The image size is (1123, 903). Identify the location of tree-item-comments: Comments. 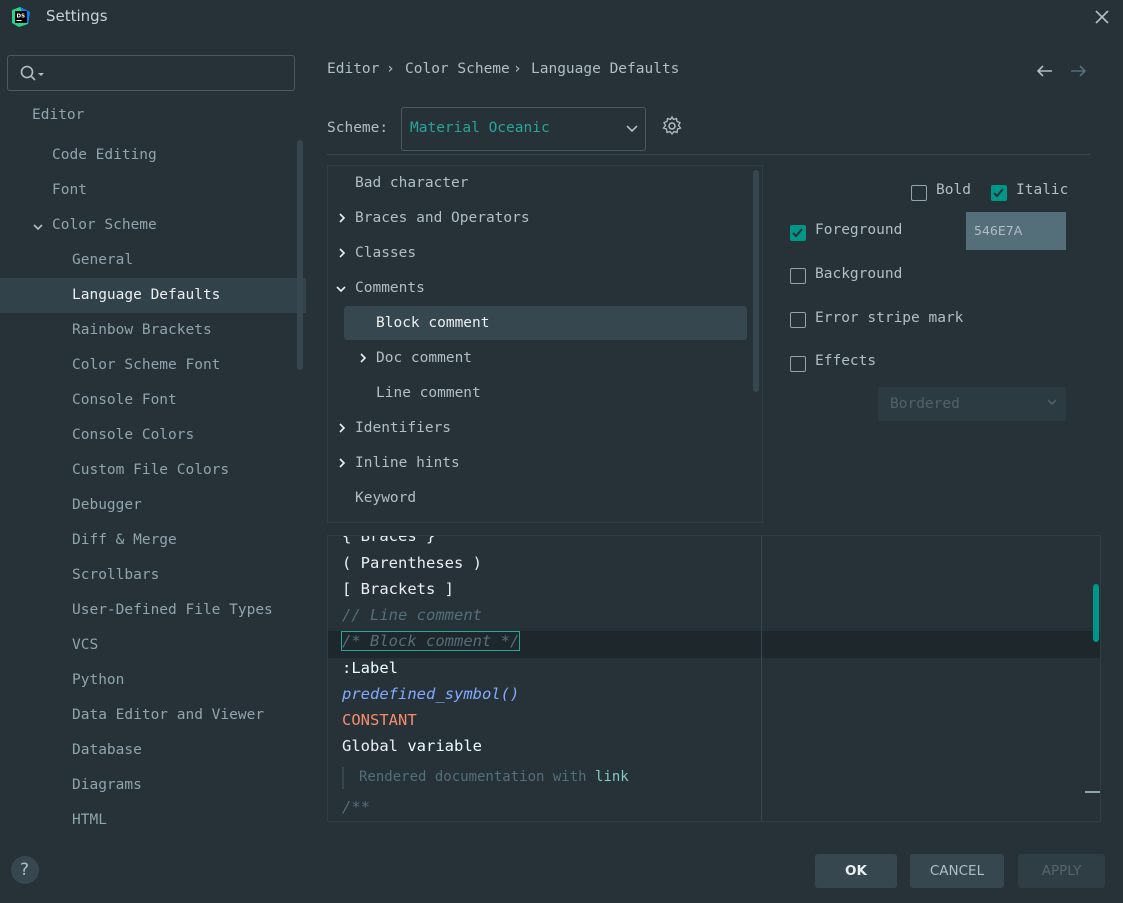
(390, 288).